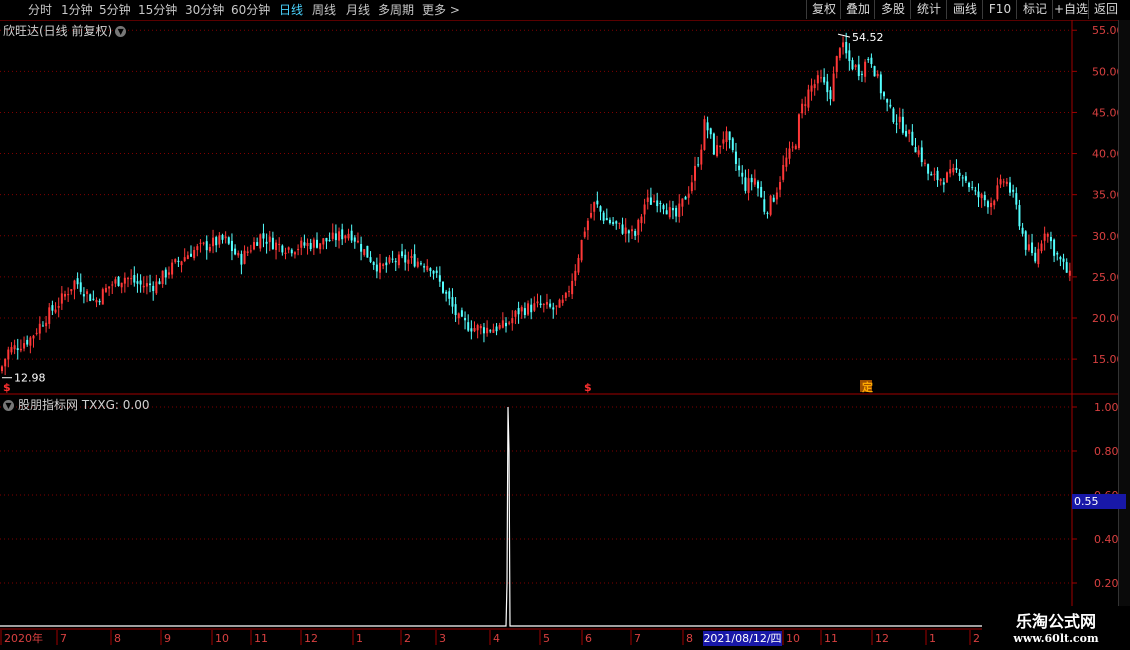 This screenshot has height=650, width=1130. Describe the element at coordinates (689, 638) in the screenshot. I see `x-axis-label: 8` at that location.